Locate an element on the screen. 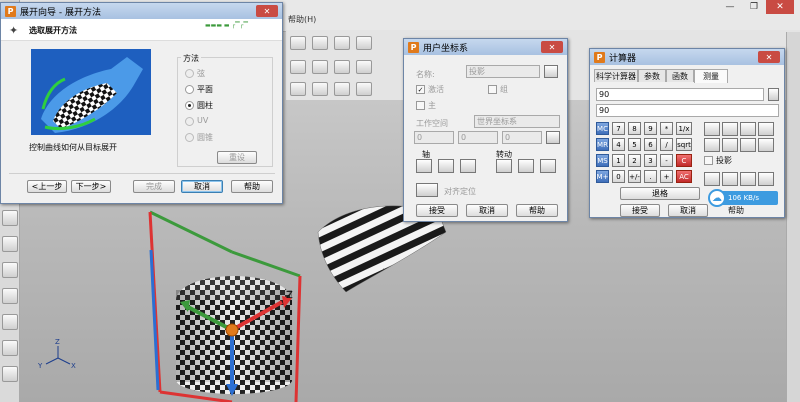 This screenshot has height=402, width=800. group-checkbox is located at coordinates (492, 89).